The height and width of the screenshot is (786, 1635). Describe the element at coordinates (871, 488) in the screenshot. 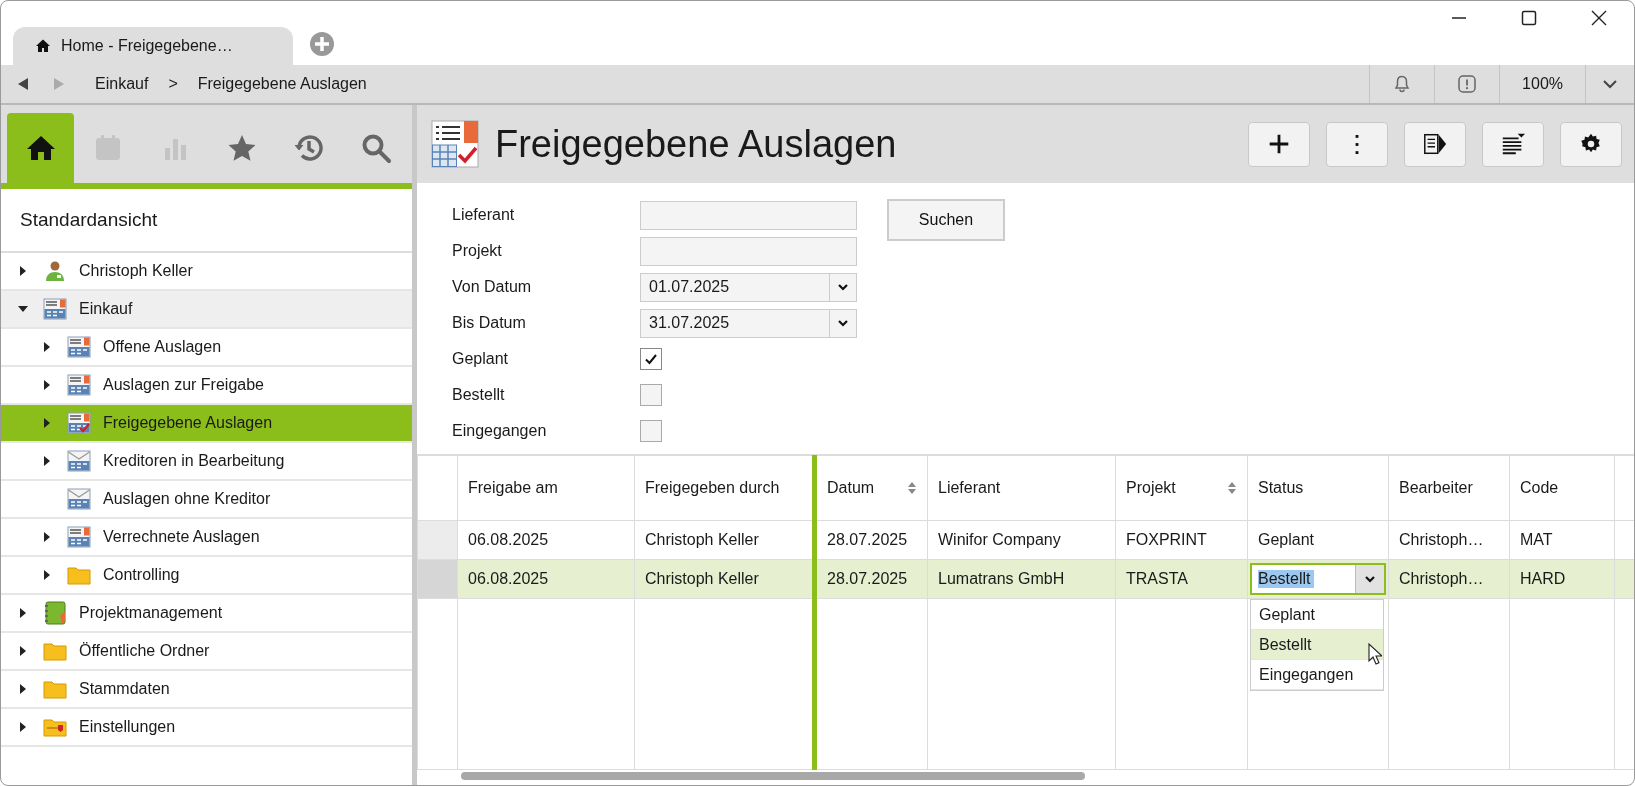

I see `column-header: Datum` at that location.